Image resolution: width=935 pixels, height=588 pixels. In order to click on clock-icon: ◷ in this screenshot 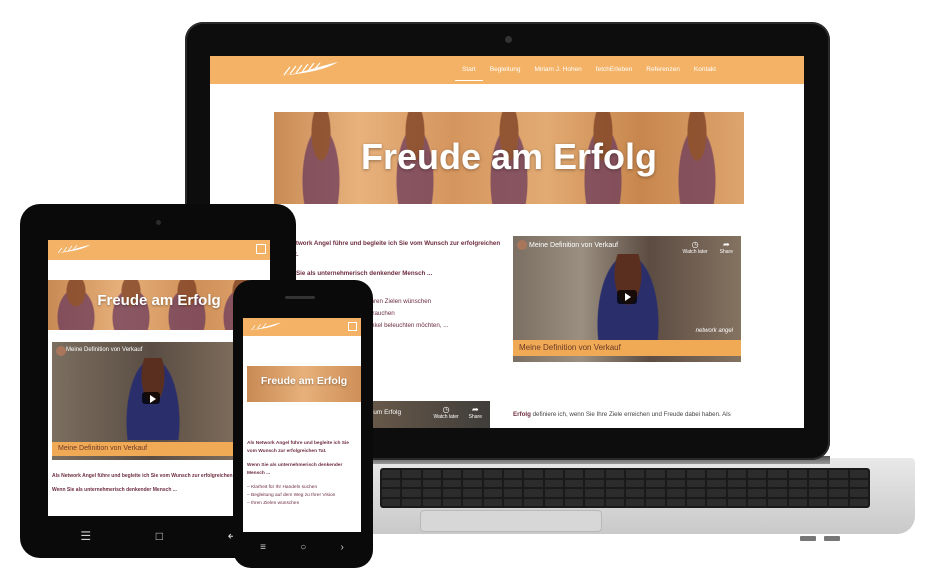, I will do `click(446, 409)`.